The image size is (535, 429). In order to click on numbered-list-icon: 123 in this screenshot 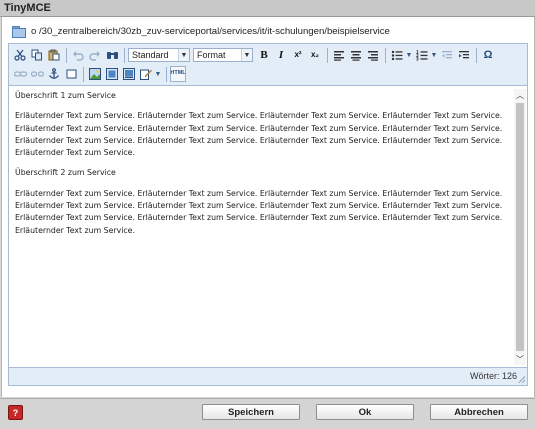, I will do `click(422, 55)`.